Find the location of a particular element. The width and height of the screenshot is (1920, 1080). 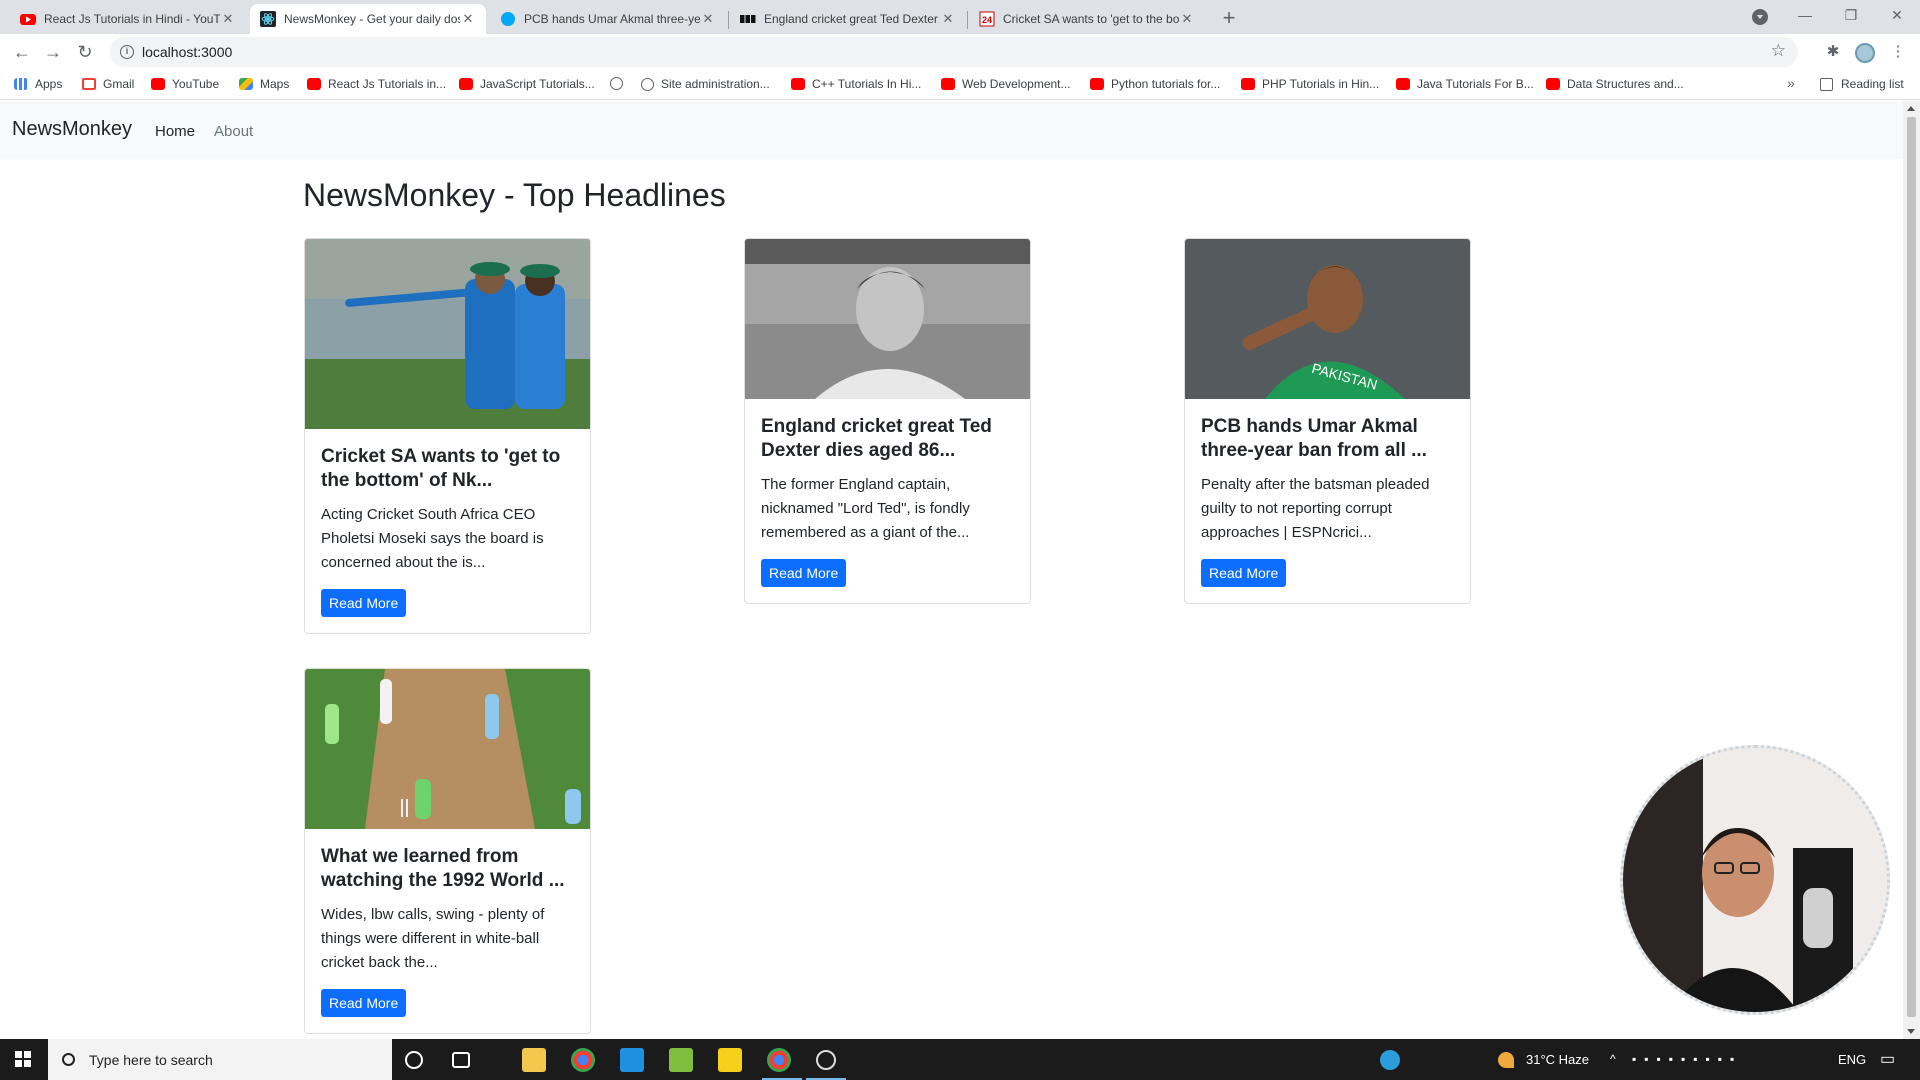

browser-tab: England cricket great Ted Dexter dies ✕ is located at coordinates (848, 19).